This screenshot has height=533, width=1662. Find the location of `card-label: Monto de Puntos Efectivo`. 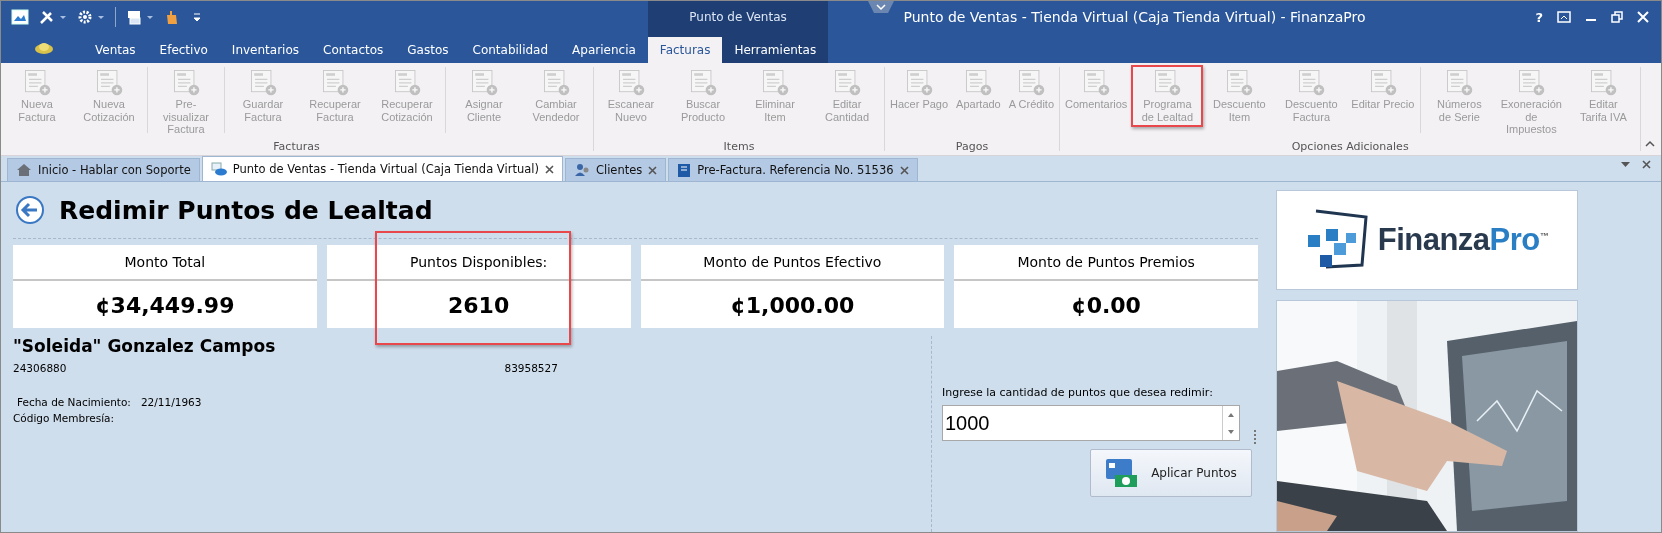

card-label: Monto de Puntos Efectivo is located at coordinates (792, 263).